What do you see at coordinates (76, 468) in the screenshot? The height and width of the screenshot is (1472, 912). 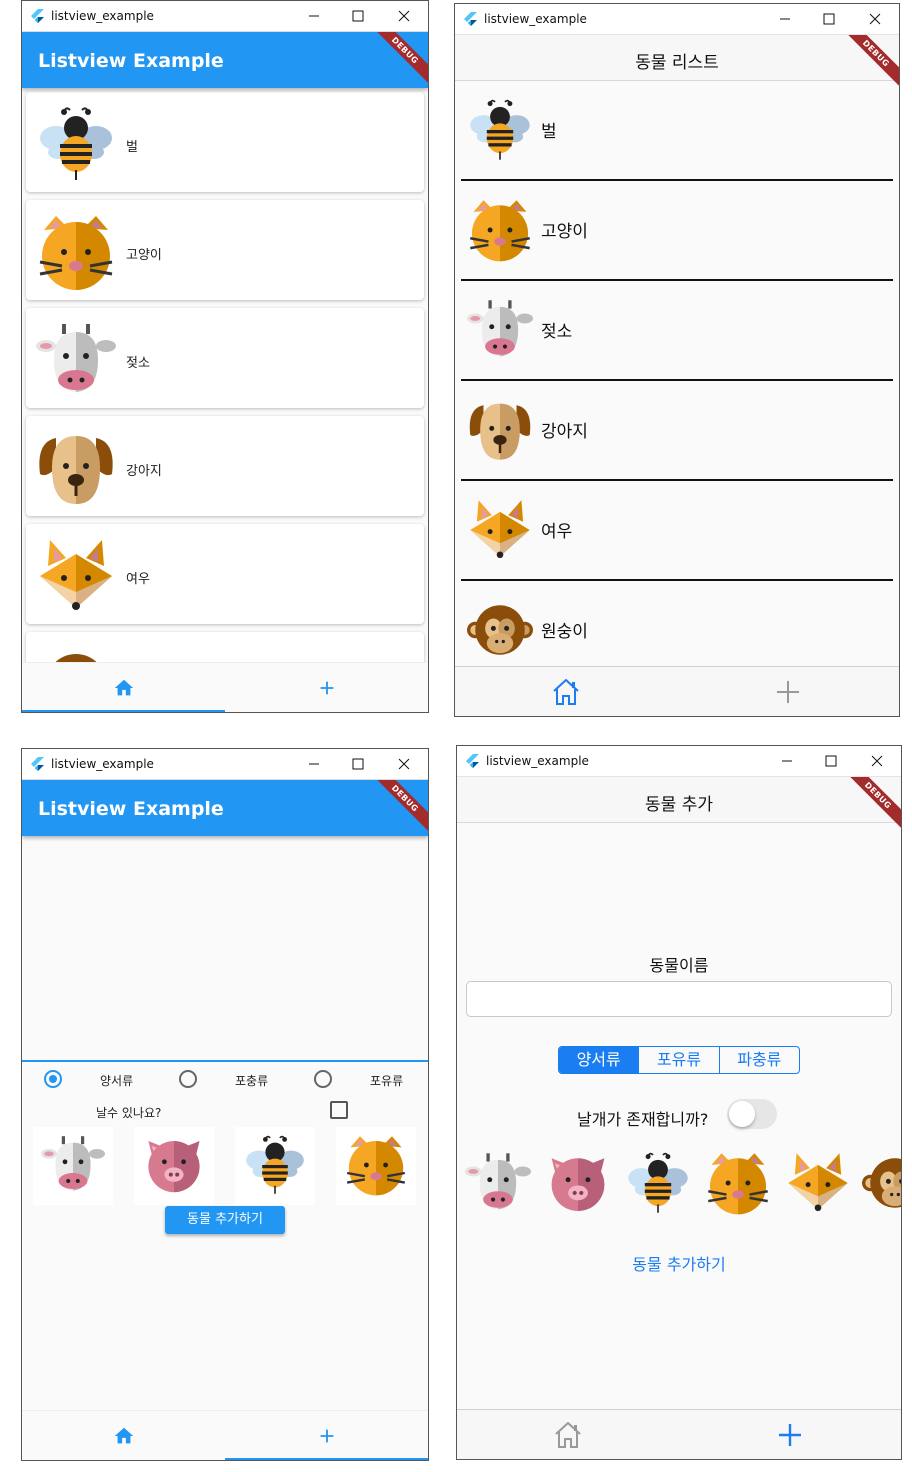 I see `dog-icon` at bounding box center [76, 468].